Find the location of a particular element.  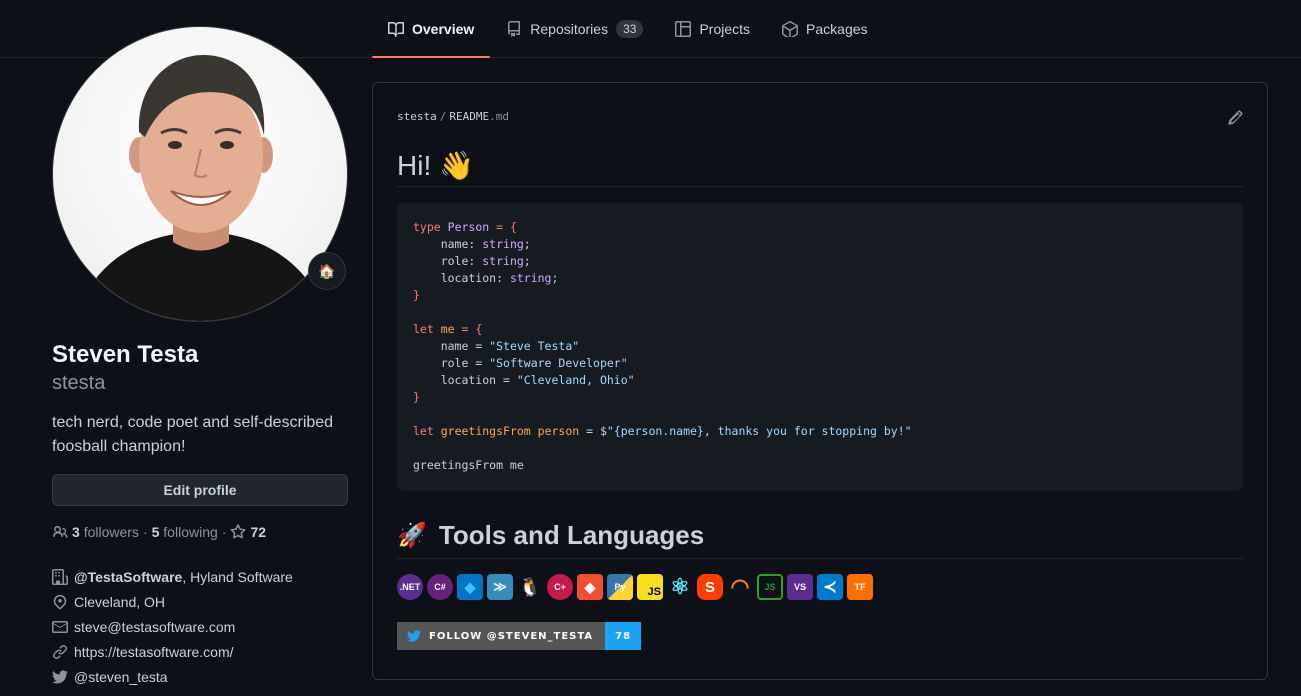

repositories-count-badge: 33 is located at coordinates (630, 28).